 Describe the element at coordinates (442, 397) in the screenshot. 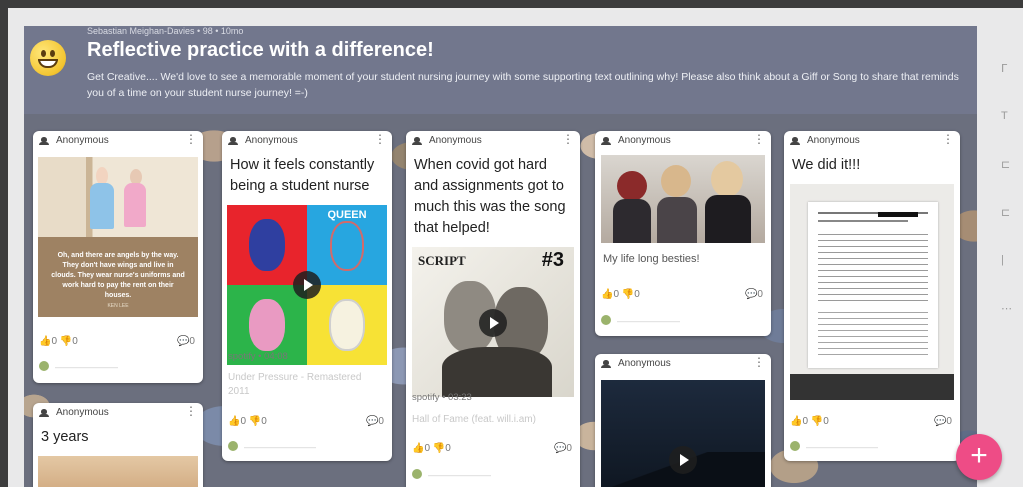

I see `media-source: spotify • 03:23` at that location.